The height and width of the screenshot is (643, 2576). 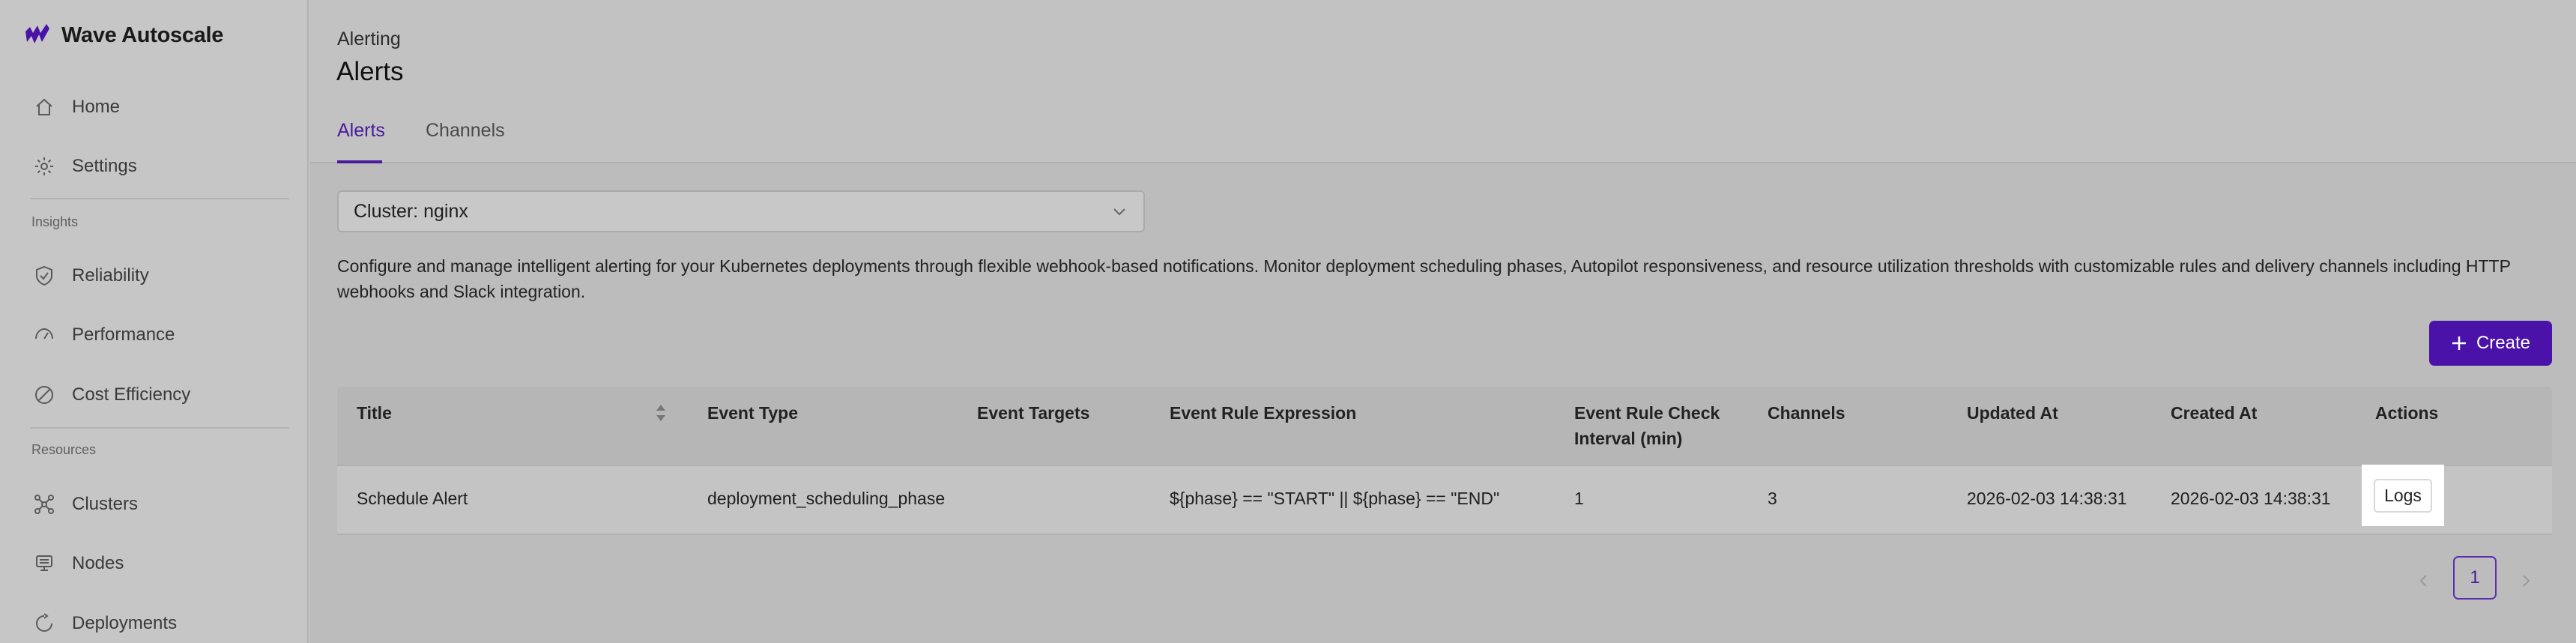 I want to click on column-header-event-type: Event Type, so click(x=752, y=413).